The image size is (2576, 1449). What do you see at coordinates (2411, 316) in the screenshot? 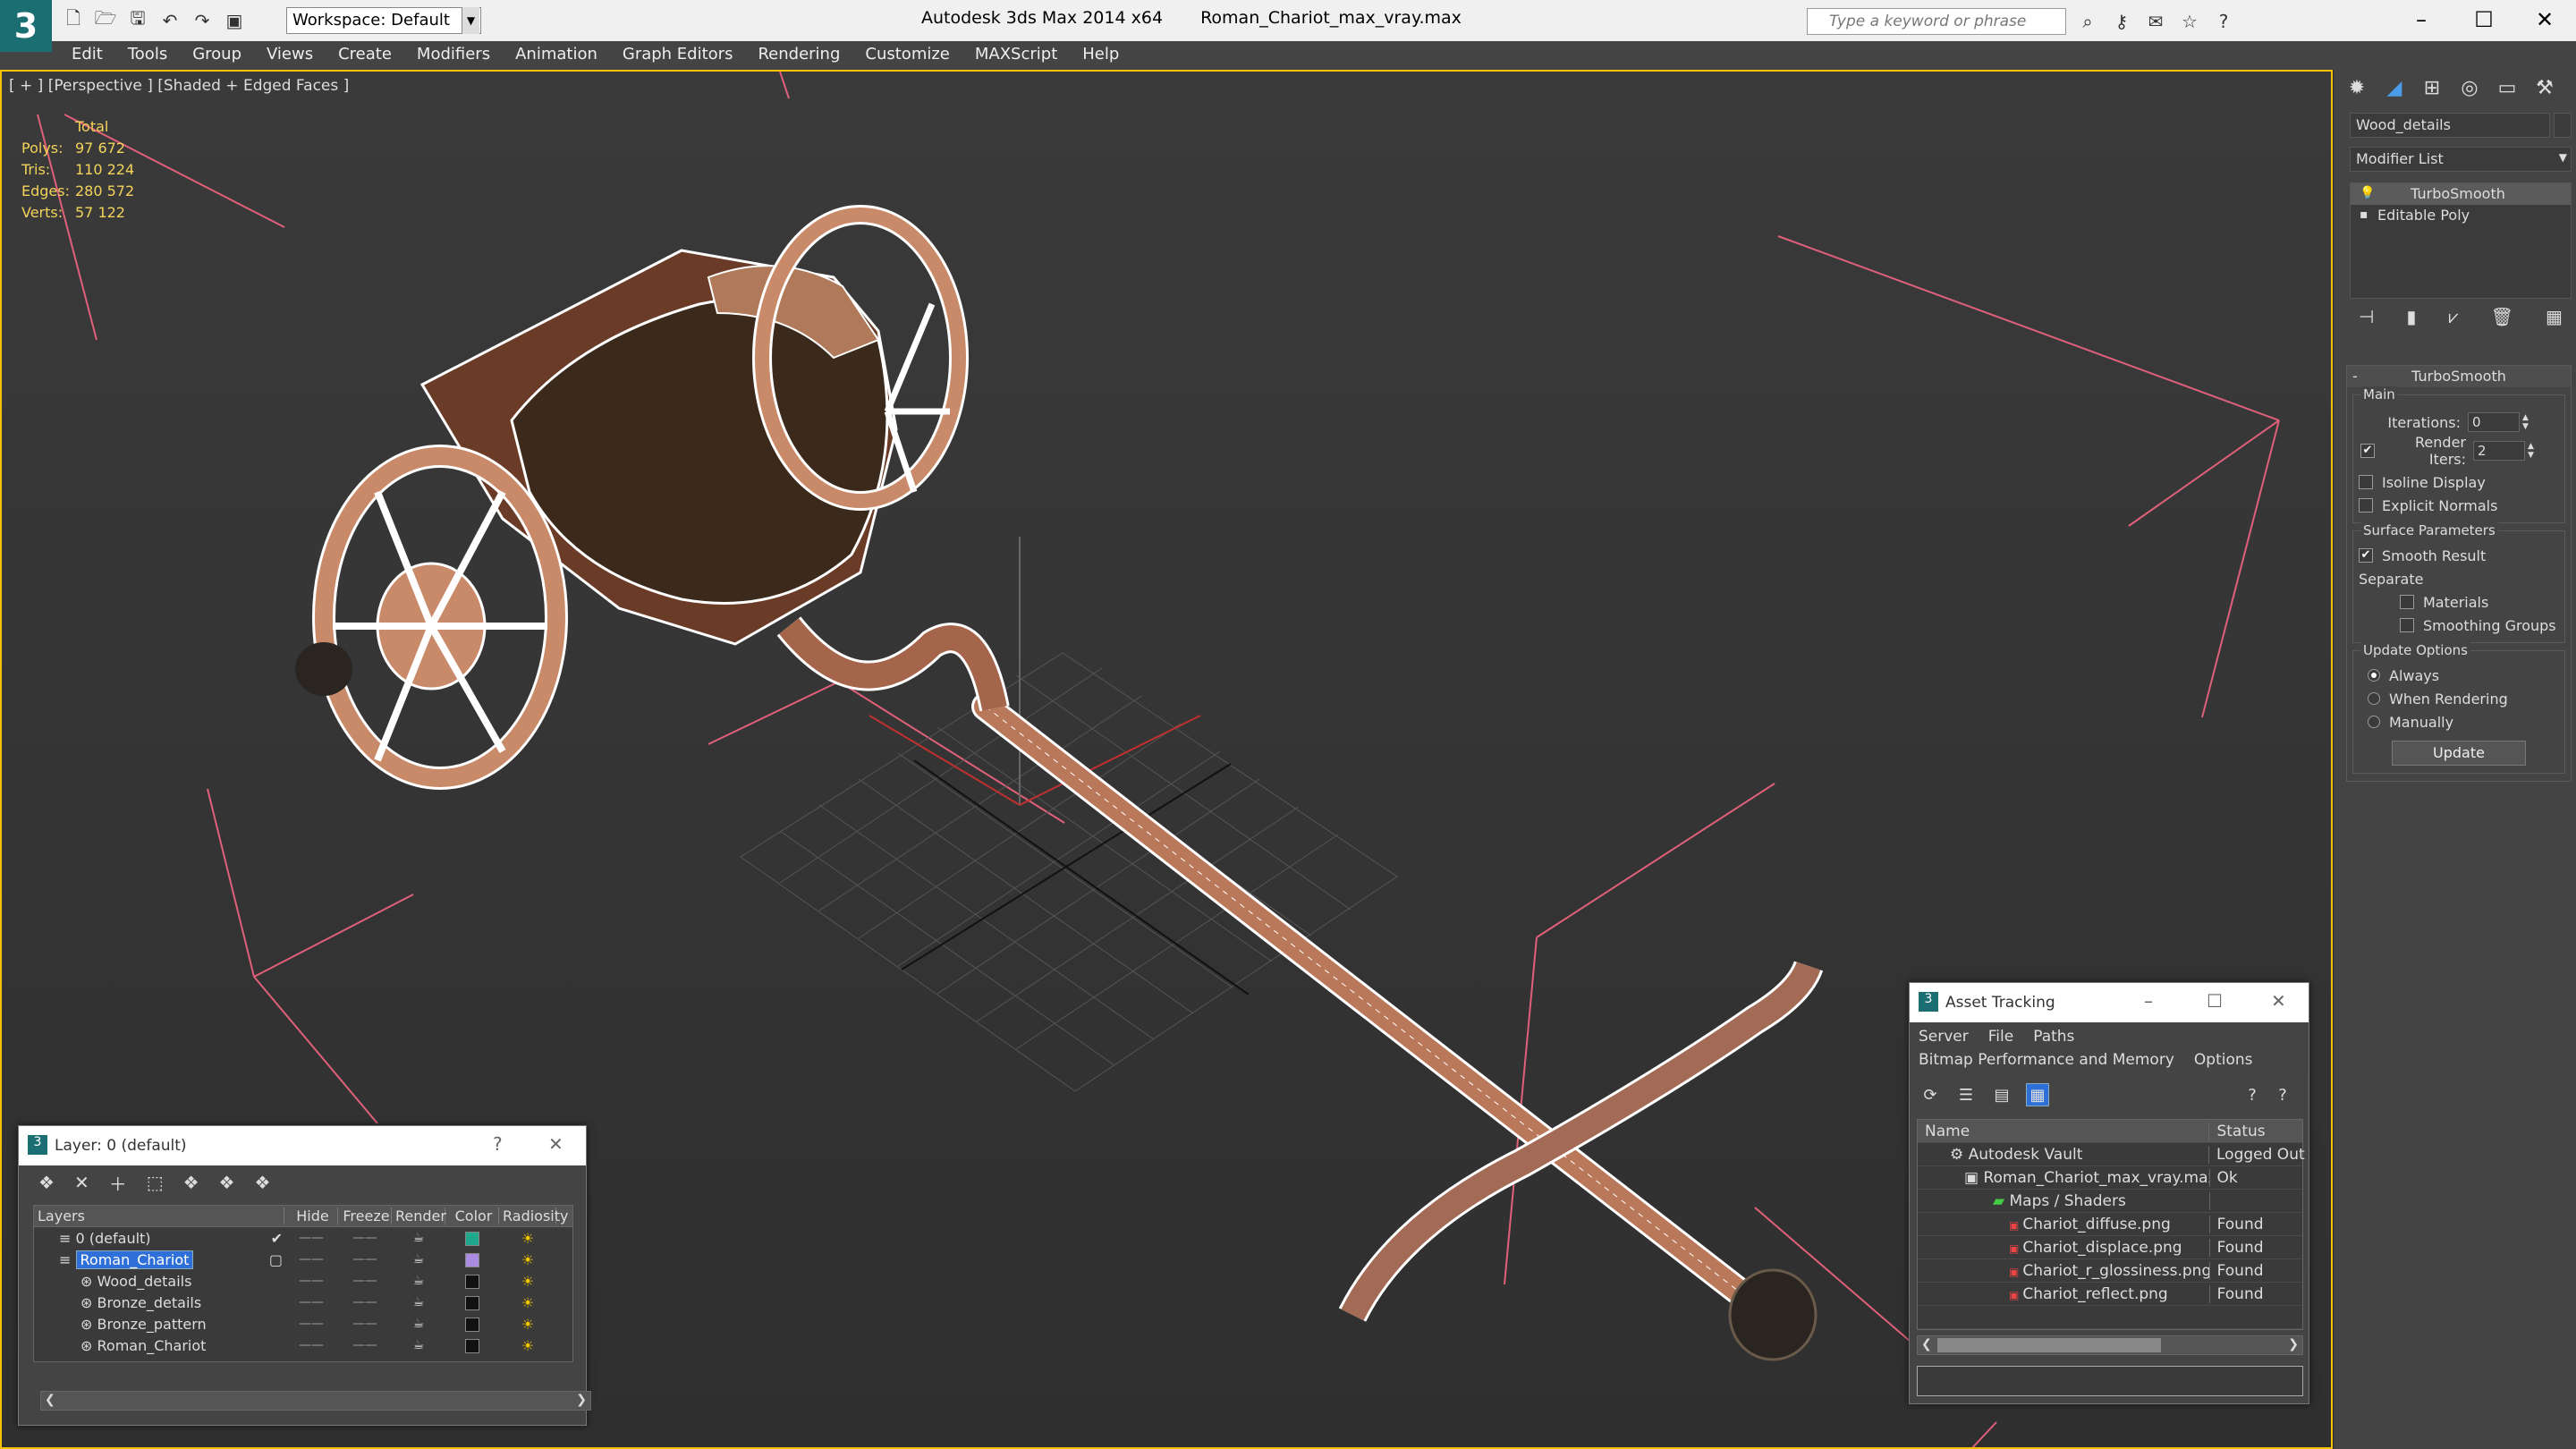
I see `show-end-result-icon: ▮` at bounding box center [2411, 316].